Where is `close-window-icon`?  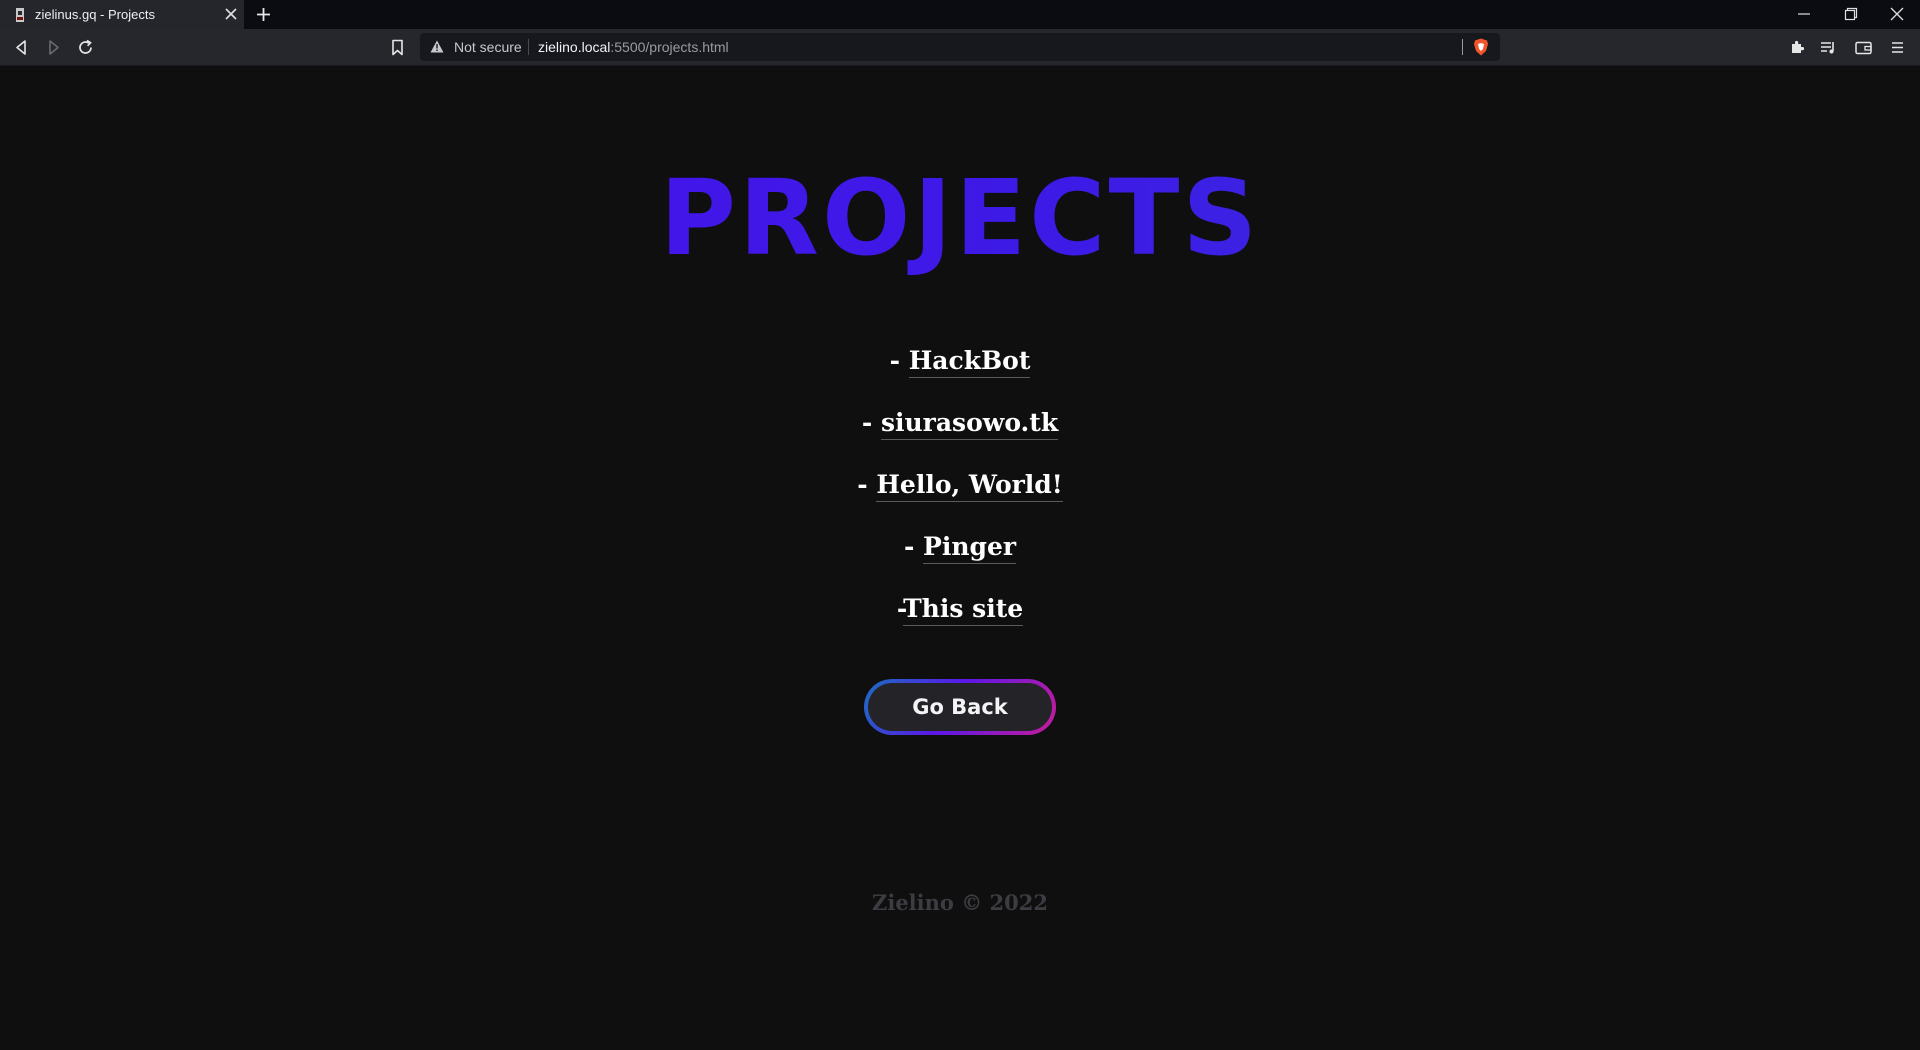 close-window-icon is located at coordinates (1897, 14).